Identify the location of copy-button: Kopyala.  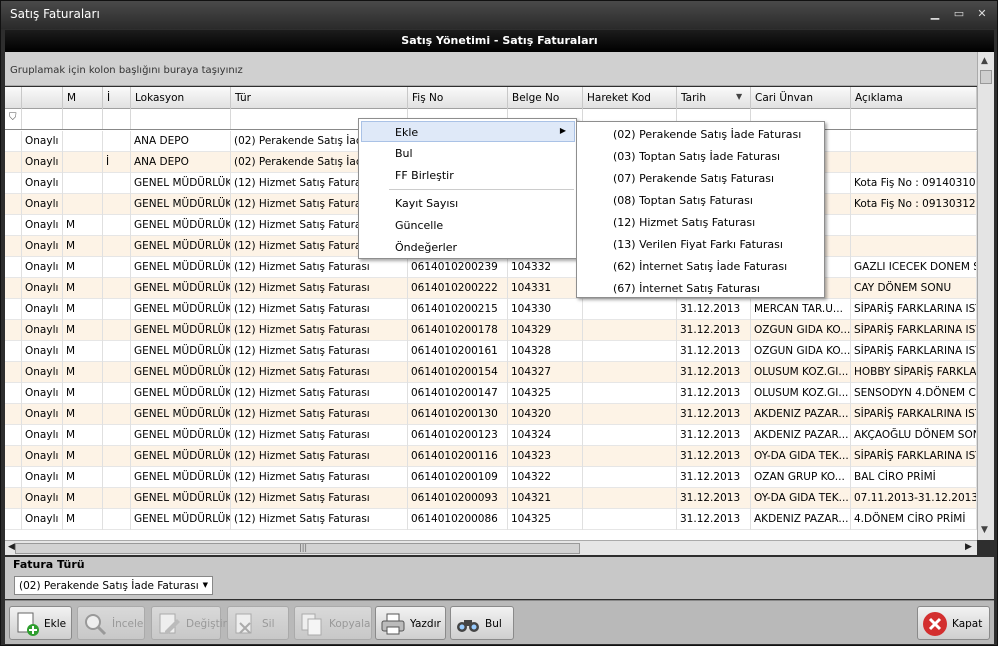
(333, 623).